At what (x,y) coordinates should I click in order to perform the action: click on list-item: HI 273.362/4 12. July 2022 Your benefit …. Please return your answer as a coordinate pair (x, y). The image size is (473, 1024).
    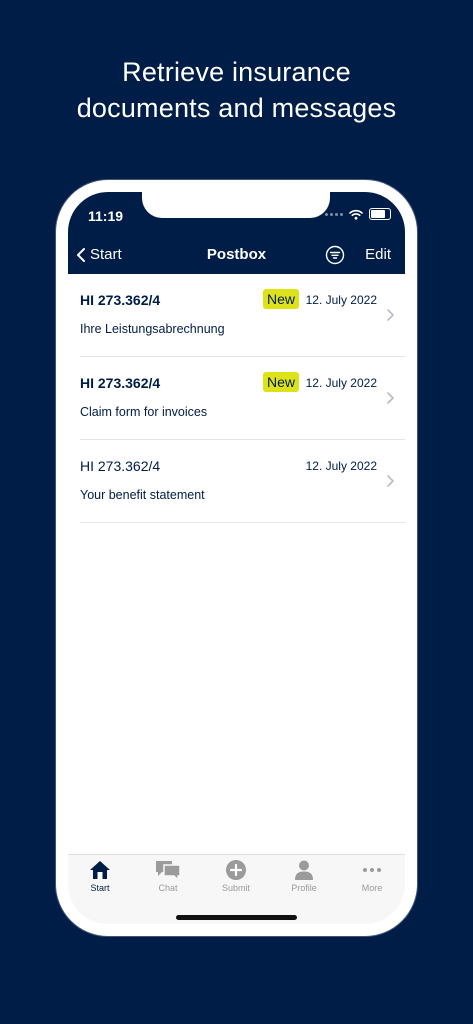
    Looking at the image, I should click on (242, 481).